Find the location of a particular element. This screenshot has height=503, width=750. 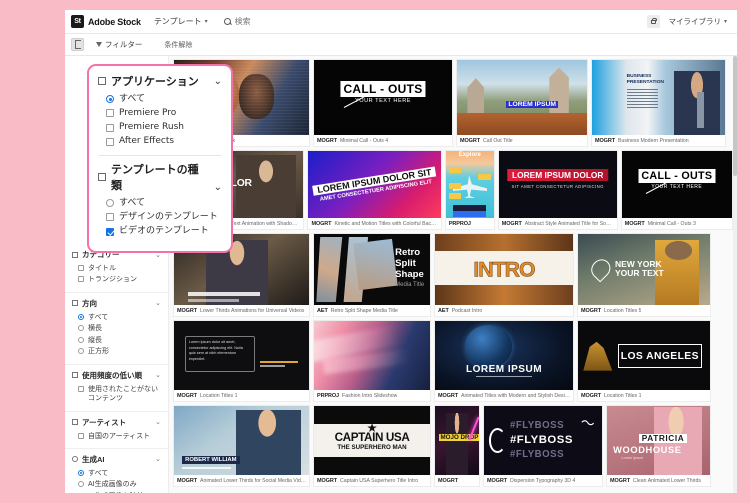

template-card: NEW YORK YOUR TEXT MOGRT Location Titles 5 is located at coordinates (644, 275).